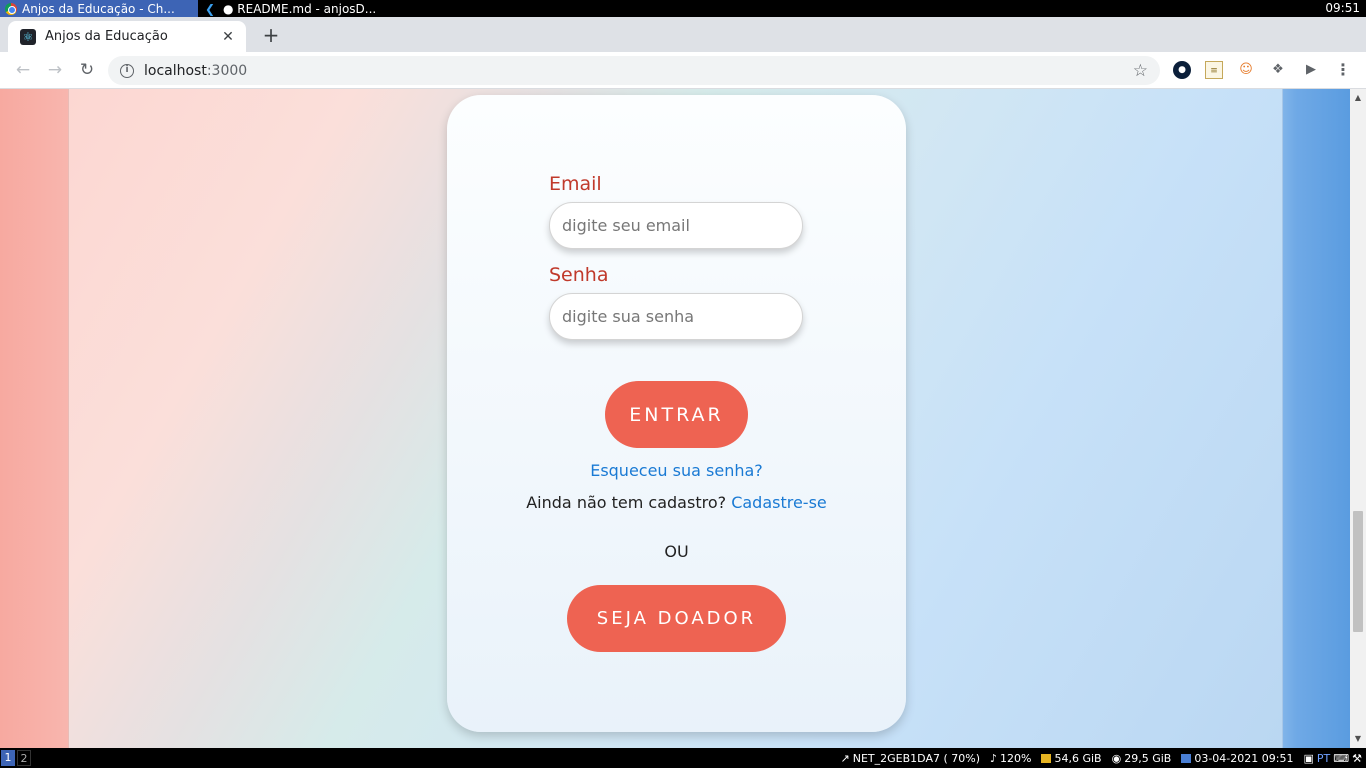 The width and height of the screenshot is (1366, 768). What do you see at coordinates (1244, 758) in the screenshot?
I see `datetime-label: 03-04-2021 09:51` at bounding box center [1244, 758].